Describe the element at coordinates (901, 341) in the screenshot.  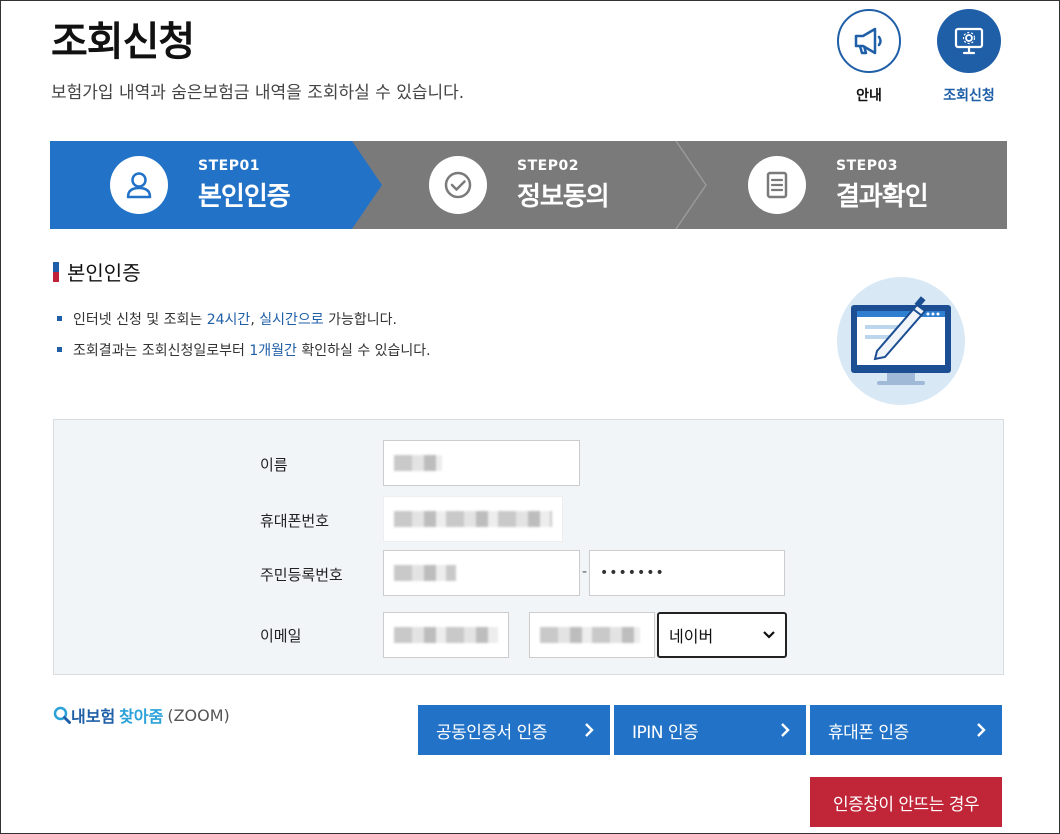
I see `monitor-pen-illustration-icon` at that location.